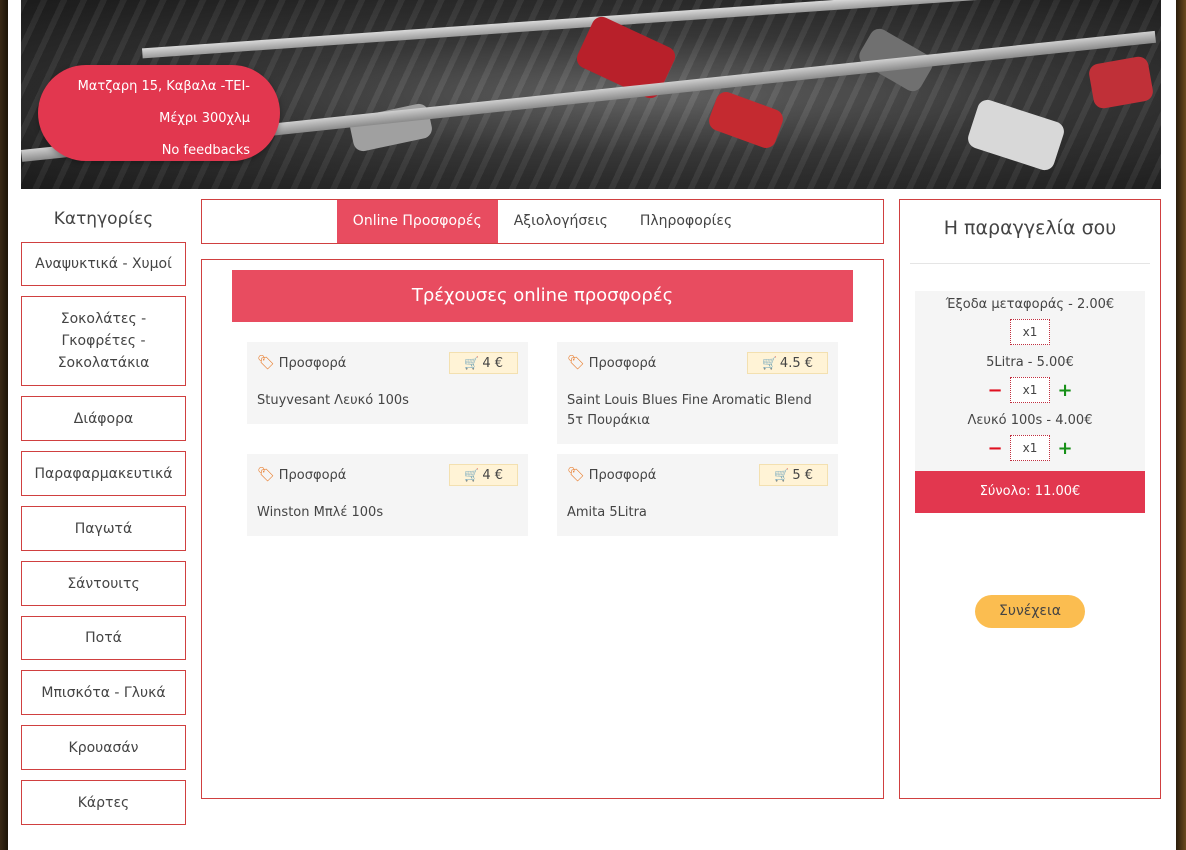 This screenshot has height=850, width=1186. Describe the element at coordinates (1030, 304) in the screenshot. I see `order-item-title: Έξοδα μεταφοράς - 2.00€` at that location.